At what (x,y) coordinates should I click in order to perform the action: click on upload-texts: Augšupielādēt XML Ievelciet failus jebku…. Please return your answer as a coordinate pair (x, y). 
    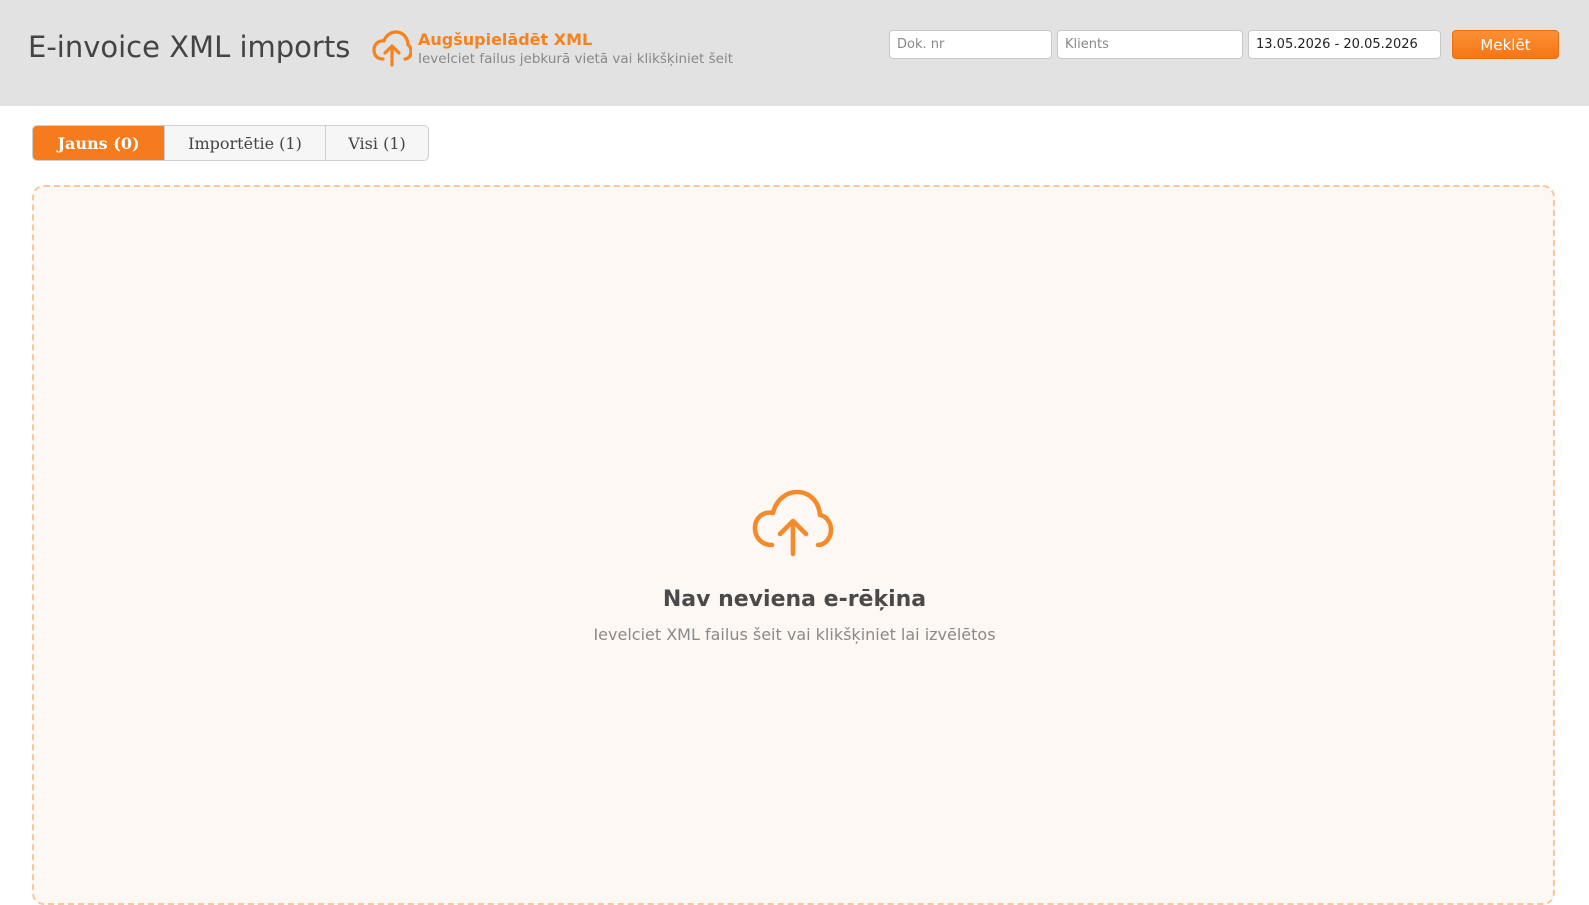
    Looking at the image, I should click on (575, 49).